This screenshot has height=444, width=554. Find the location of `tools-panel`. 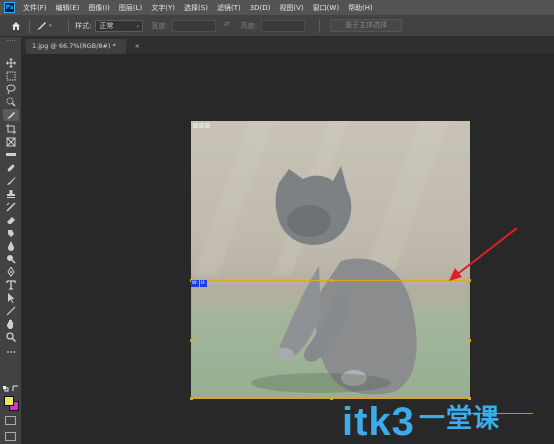

tools-panel is located at coordinates (11, 240).